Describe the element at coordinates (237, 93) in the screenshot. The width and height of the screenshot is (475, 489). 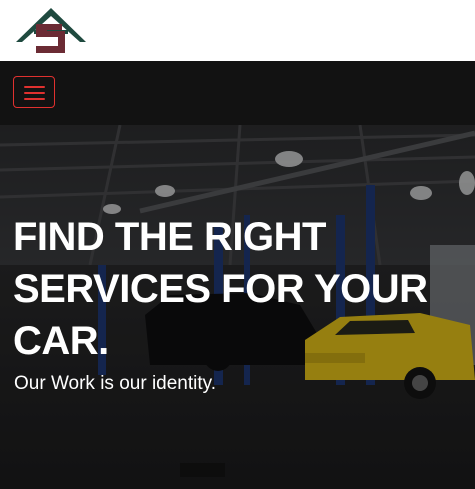
I see `main-navbar` at that location.